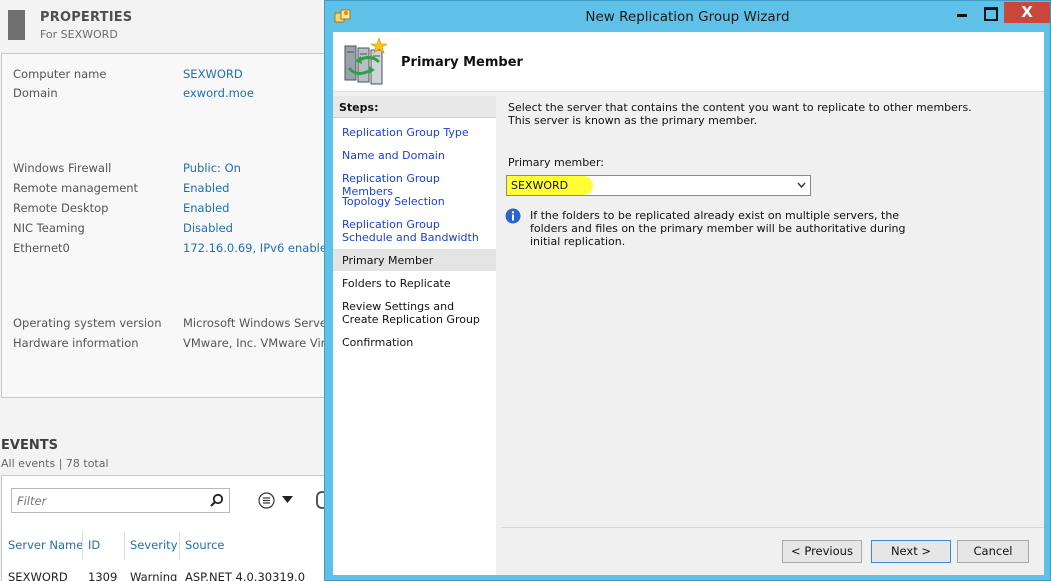 The image size is (1051, 581). What do you see at coordinates (993, 551) in the screenshot?
I see `cancel-button: Cancel` at bounding box center [993, 551].